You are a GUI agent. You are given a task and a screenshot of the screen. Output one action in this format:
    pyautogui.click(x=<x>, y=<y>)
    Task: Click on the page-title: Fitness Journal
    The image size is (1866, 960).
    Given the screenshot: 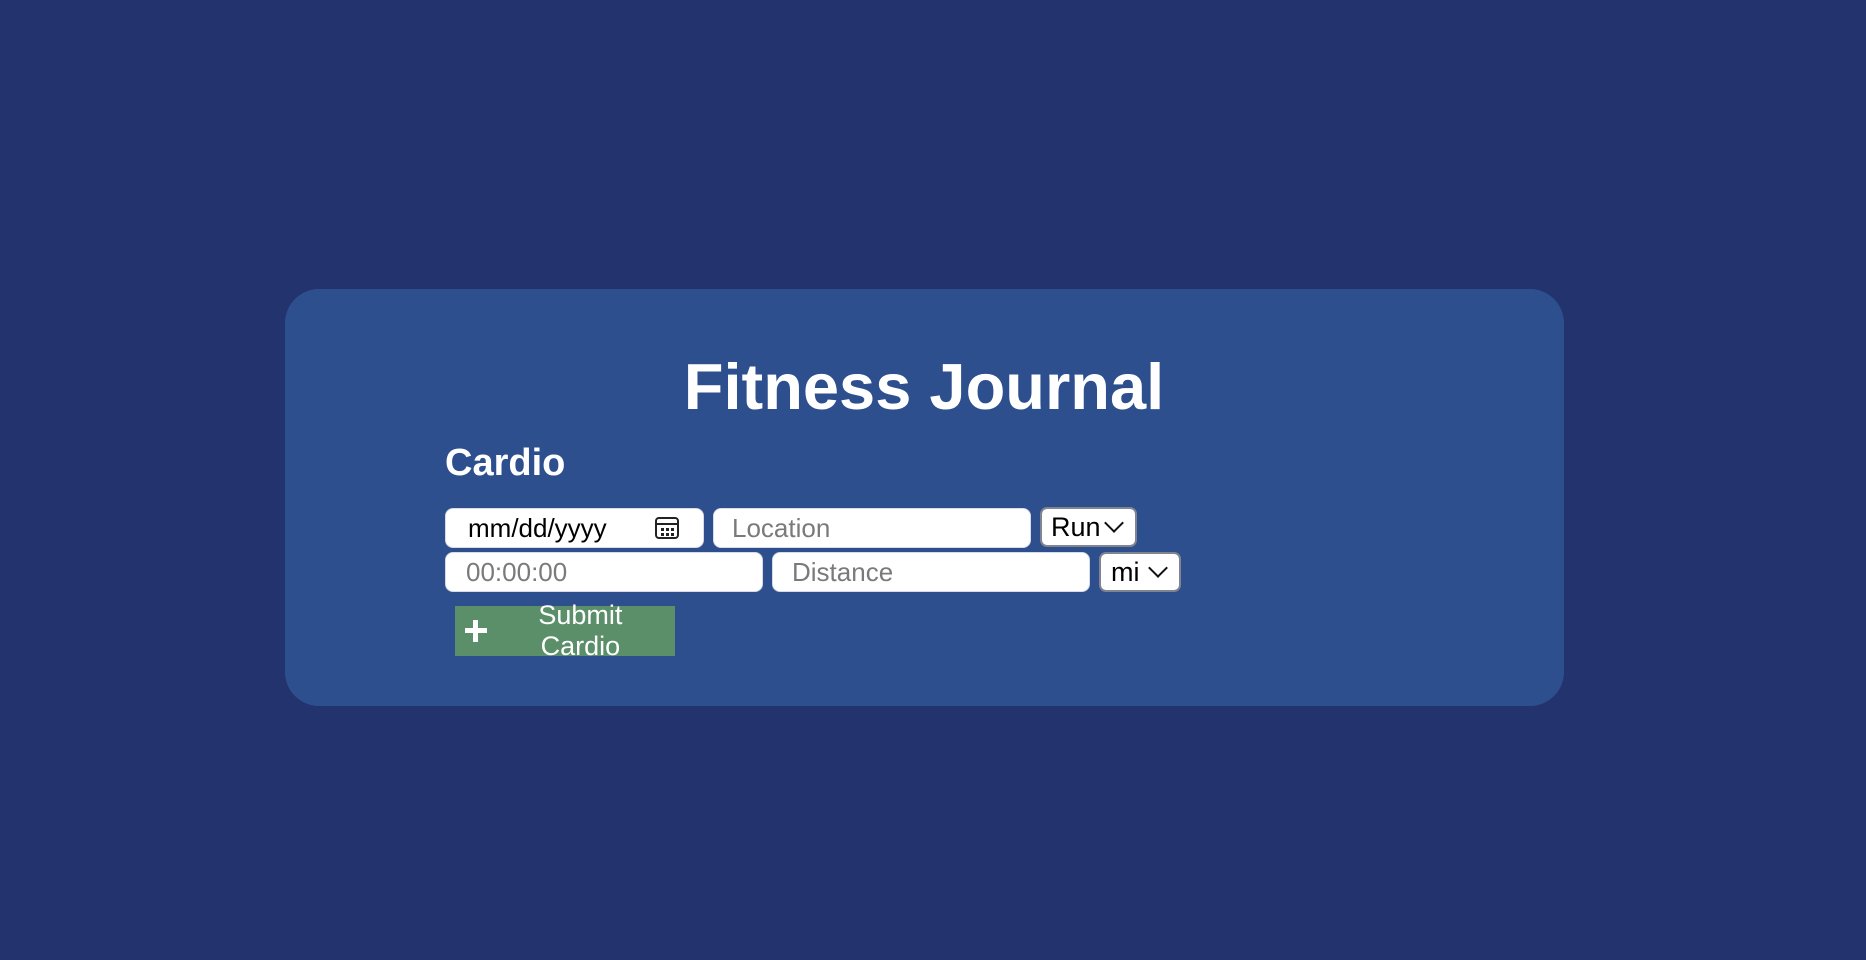 What is the action you would take?
    pyautogui.click(x=924, y=386)
    